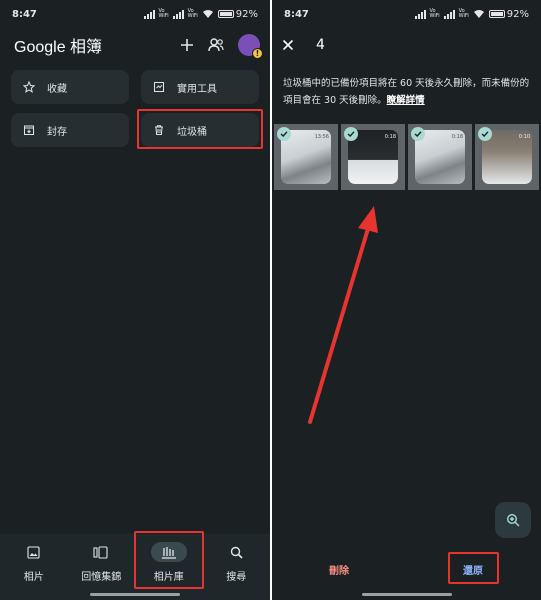 Image resolution: width=541 pixels, height=600 pixels. Describe the element at coordinates (236, 552) in the screenshot. I see `search-icon` at that location.